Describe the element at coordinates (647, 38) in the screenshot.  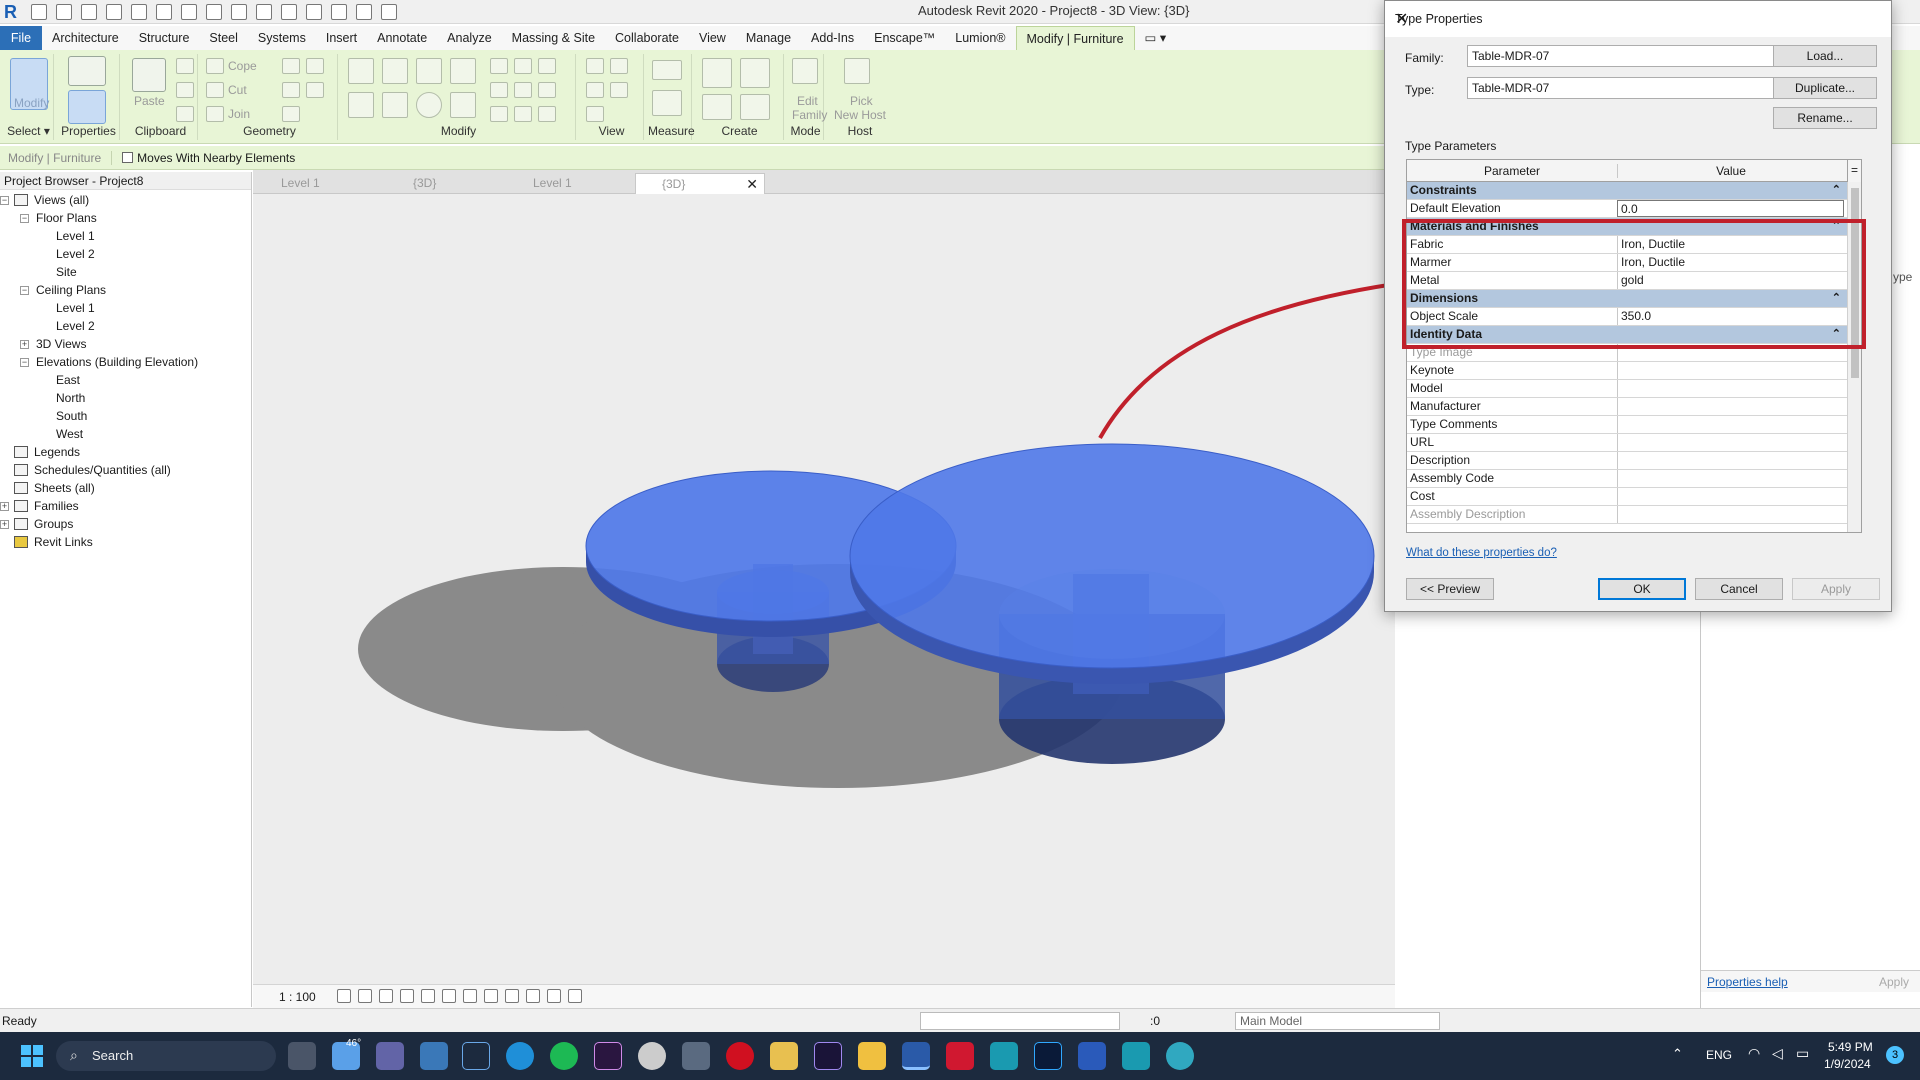
I see `tab-collaborate: Collaborate` at that location.